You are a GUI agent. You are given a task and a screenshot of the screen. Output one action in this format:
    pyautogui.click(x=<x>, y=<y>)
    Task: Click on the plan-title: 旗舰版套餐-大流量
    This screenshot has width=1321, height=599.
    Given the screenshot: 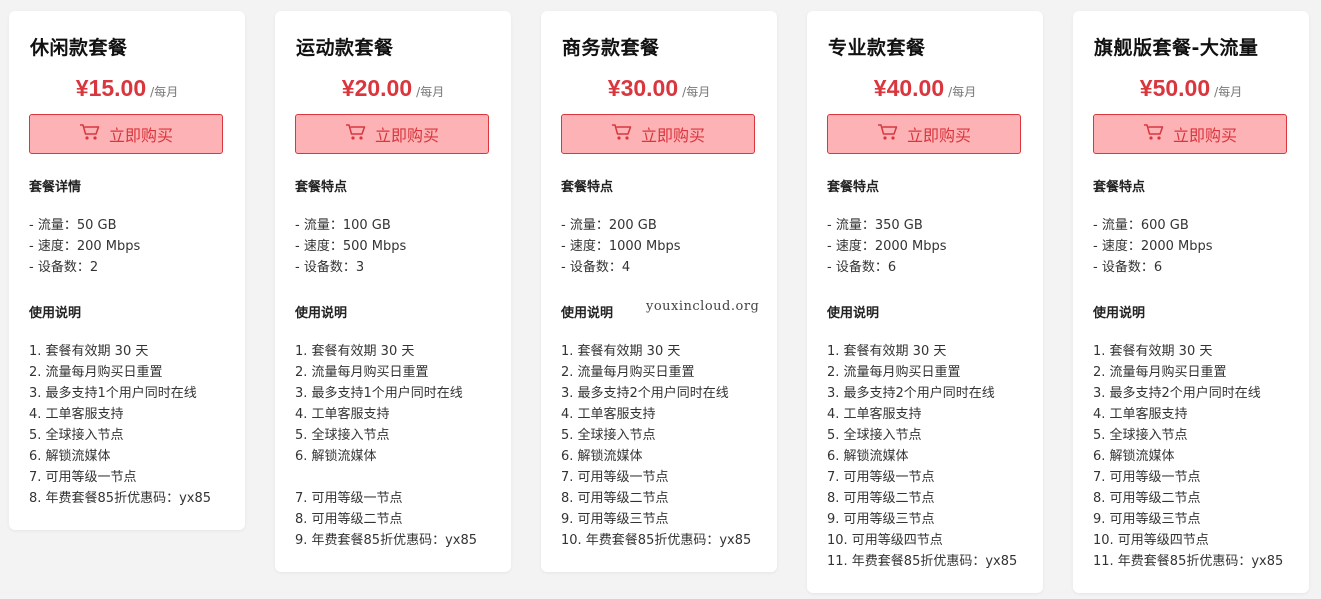 What is the action you would take?
    pyautogui.click(x=1176, y=48)
    